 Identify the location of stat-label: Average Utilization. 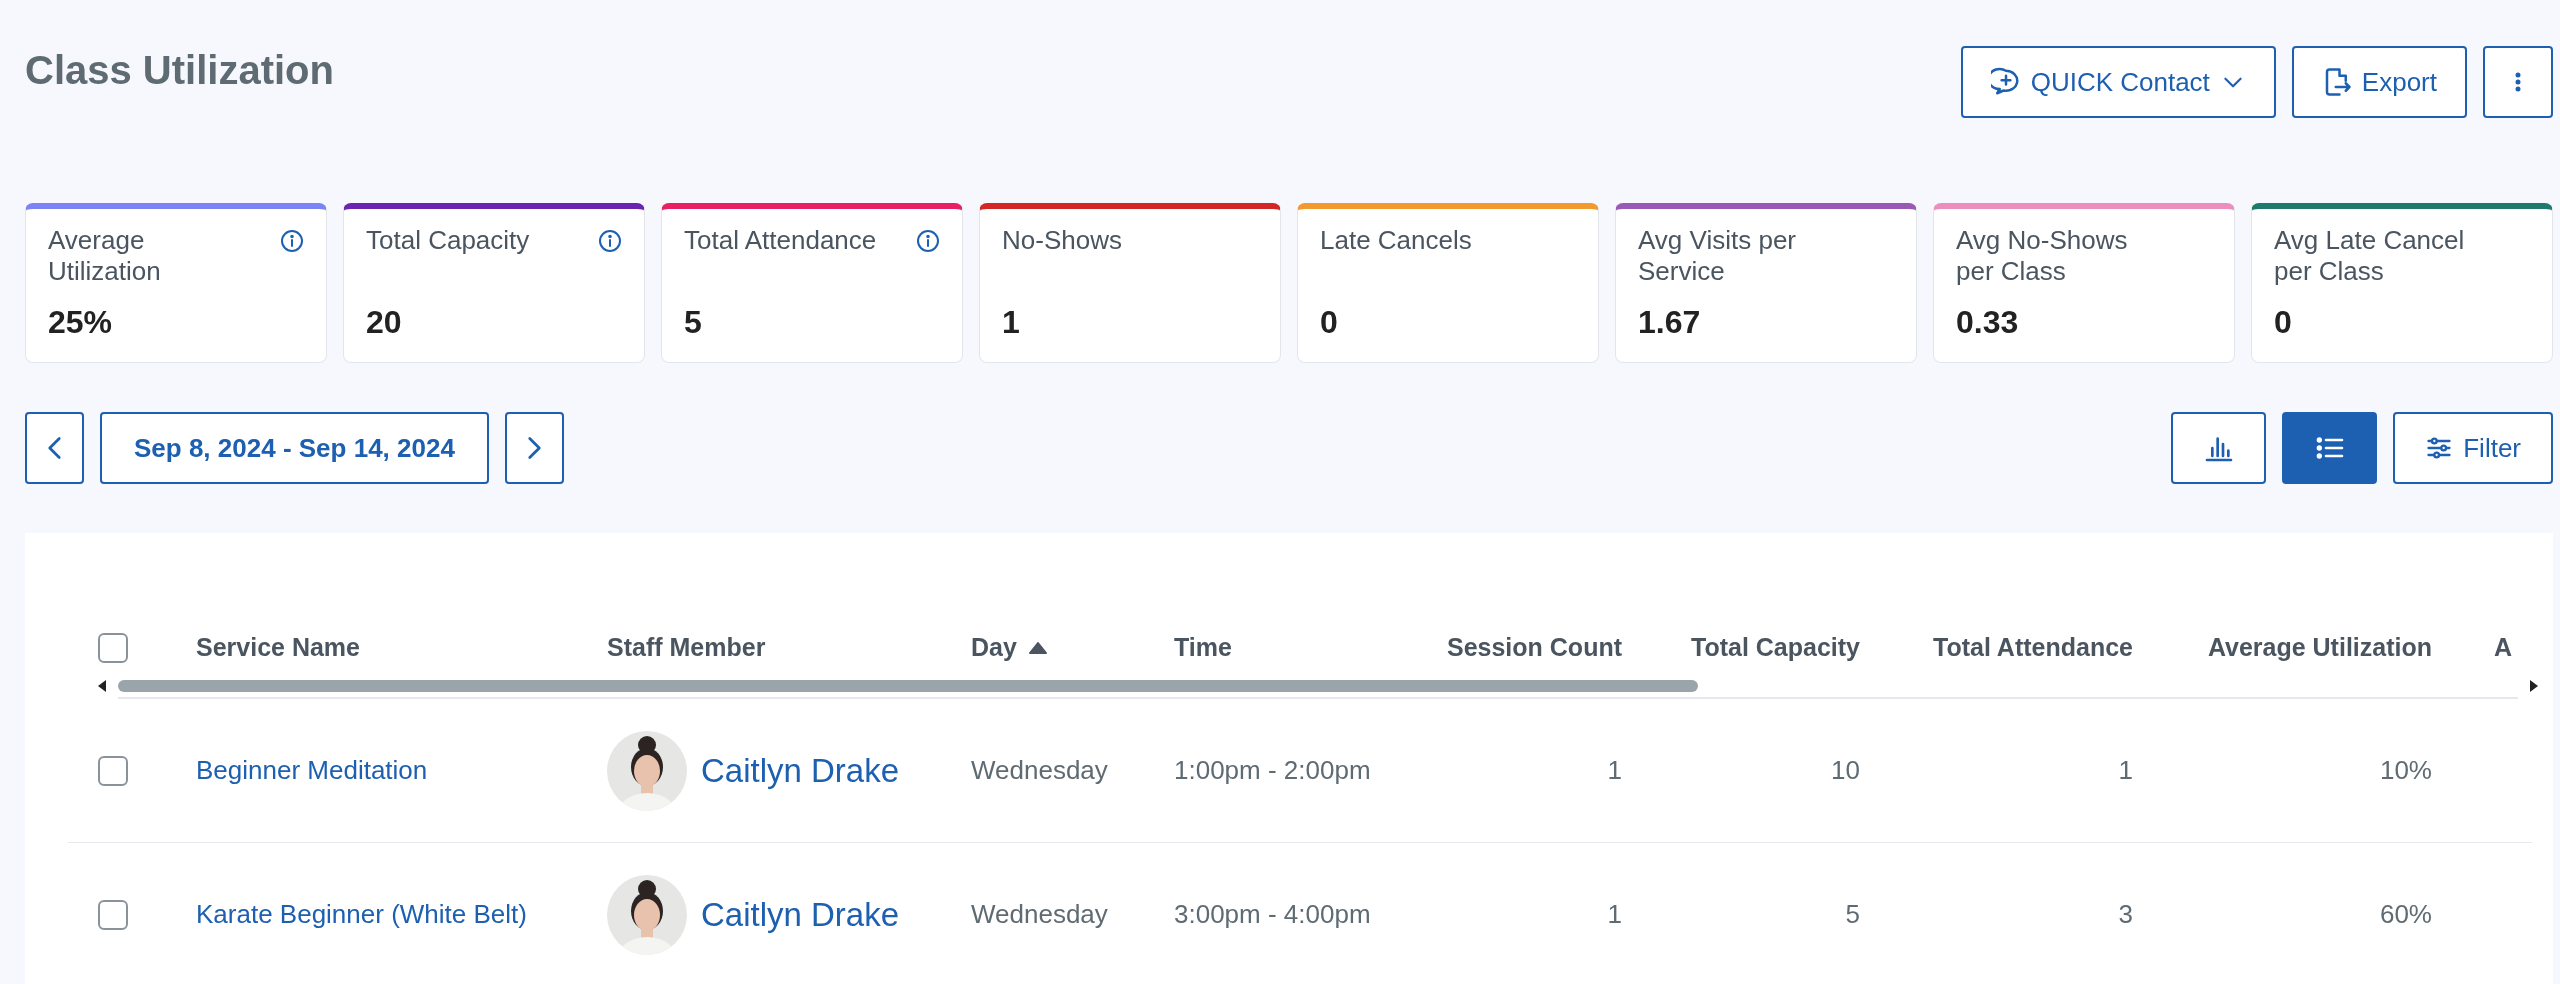
(105, 256).